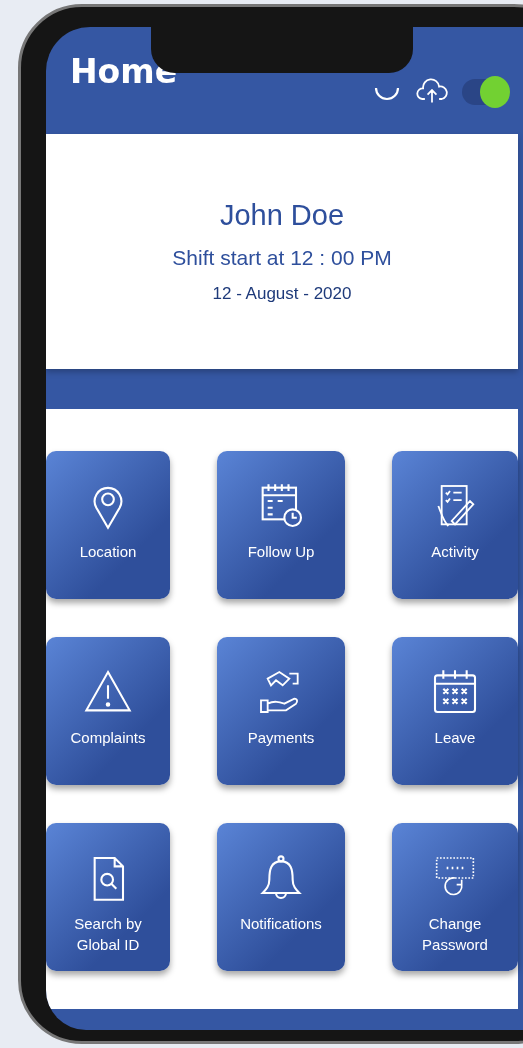 The width and height of the screenshot is (523, 1048). I want to click on shift-date: 12 - August - 2020, so click(282, 294).